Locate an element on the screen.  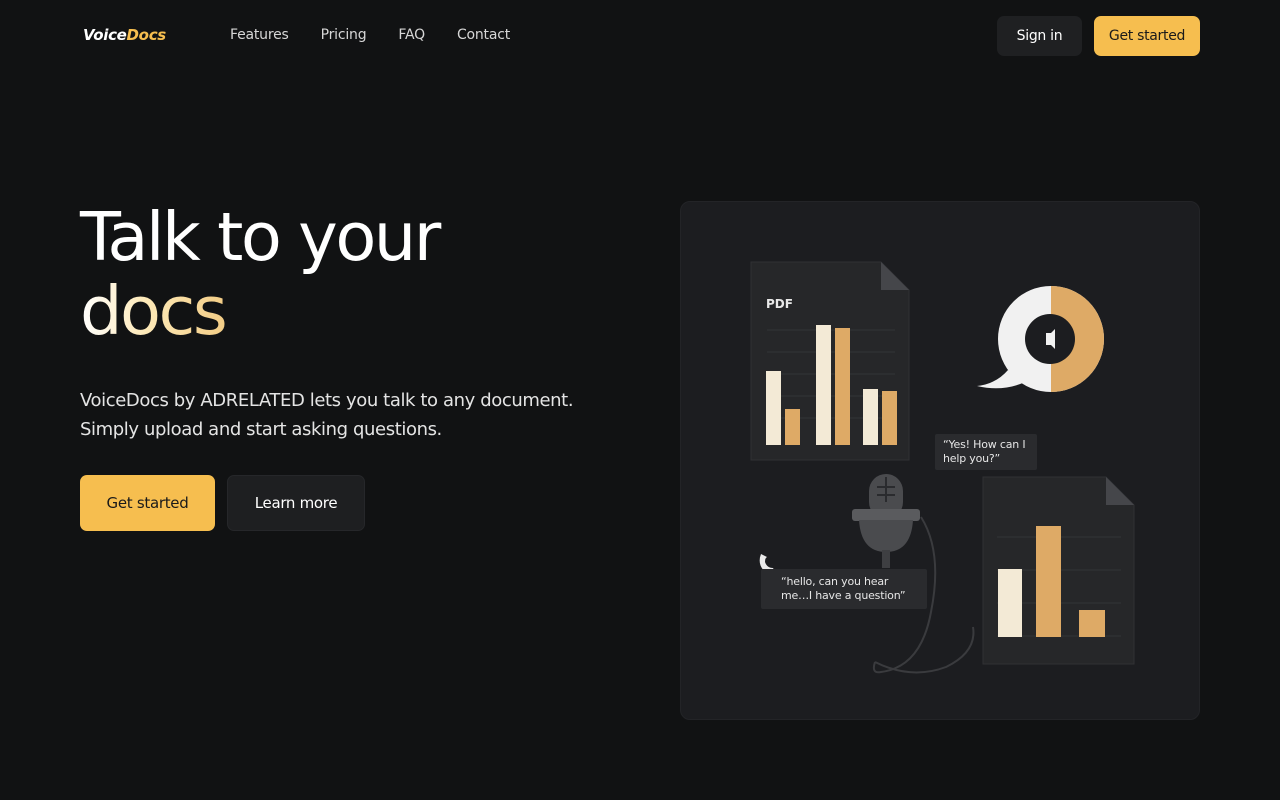
nav-links: Features Pricing FAQ Contact is located at coordinates (370, 35).